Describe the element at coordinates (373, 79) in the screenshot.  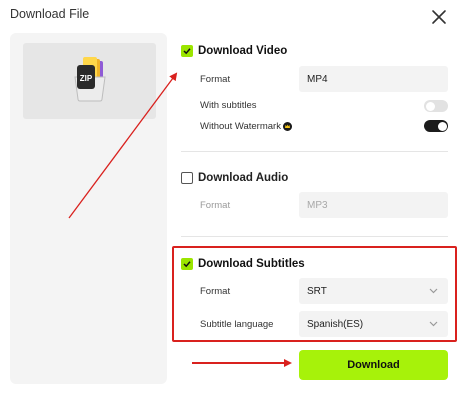
I see `video-format-select: MP4` at that location.